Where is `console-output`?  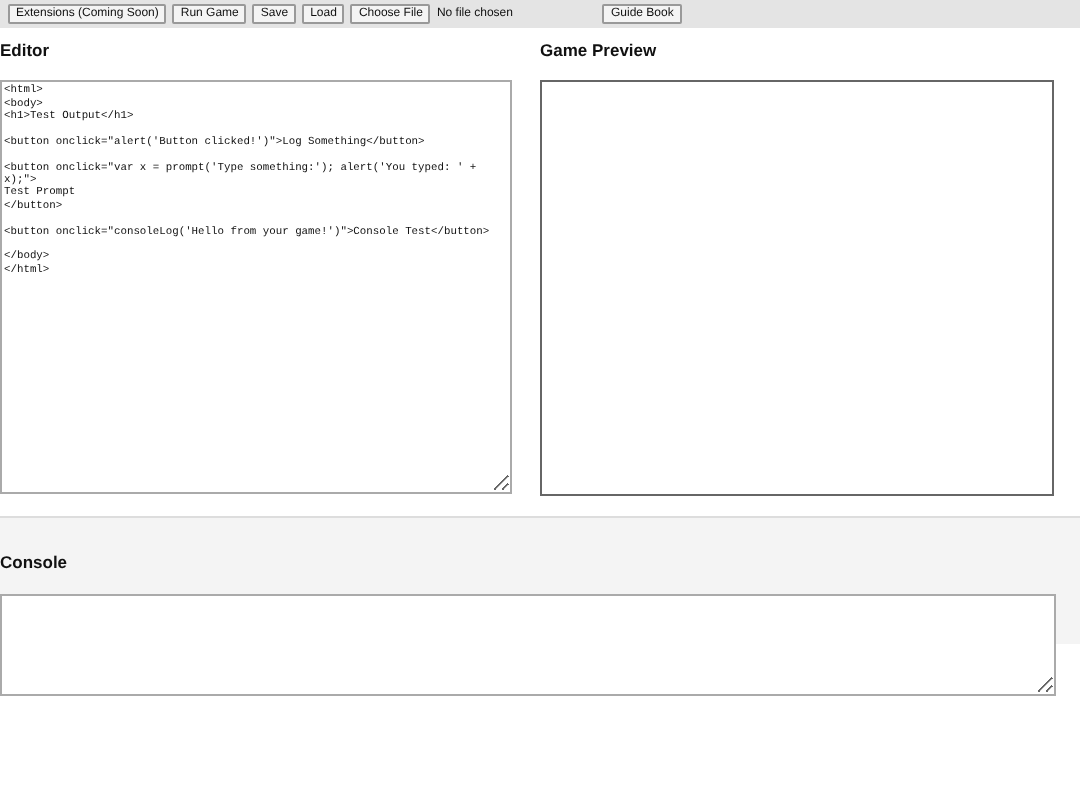
console-output is located at coordinates (528, 645).